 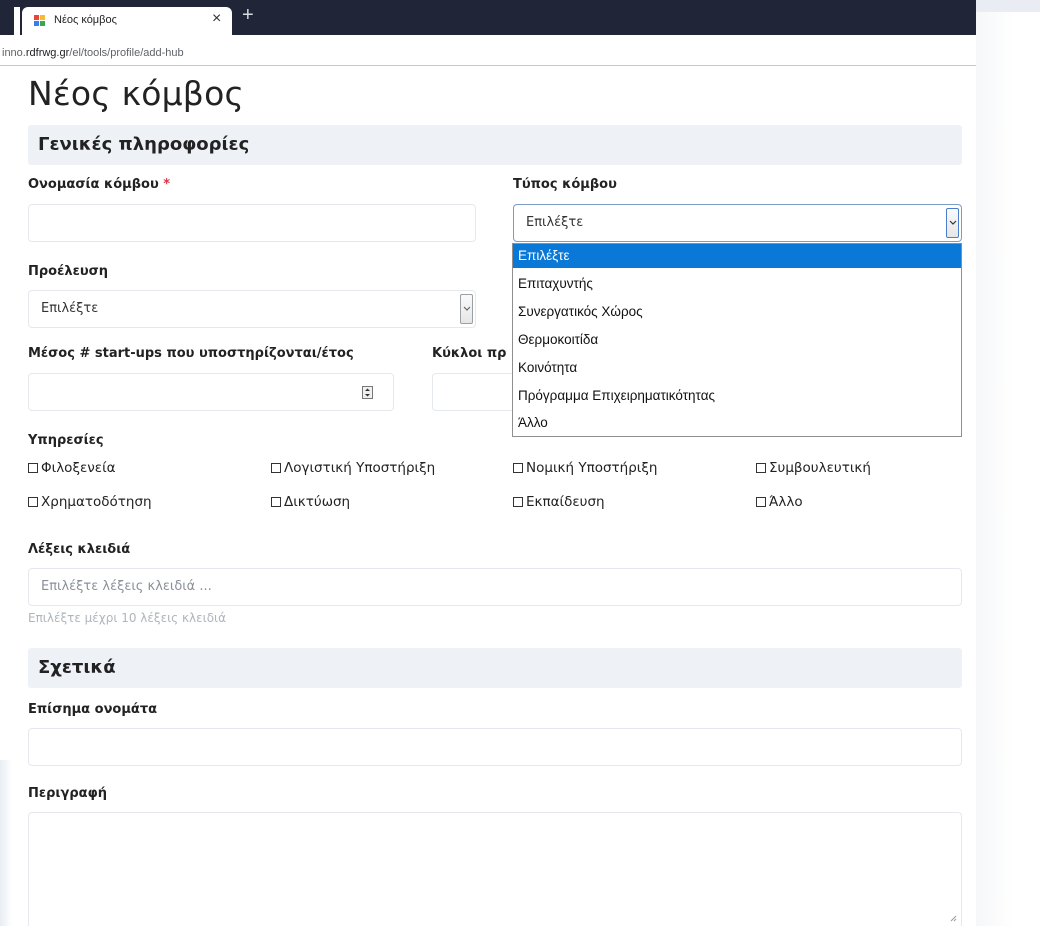 I want to click on origin-label: Προέλευση, so click(x=68, y=271).